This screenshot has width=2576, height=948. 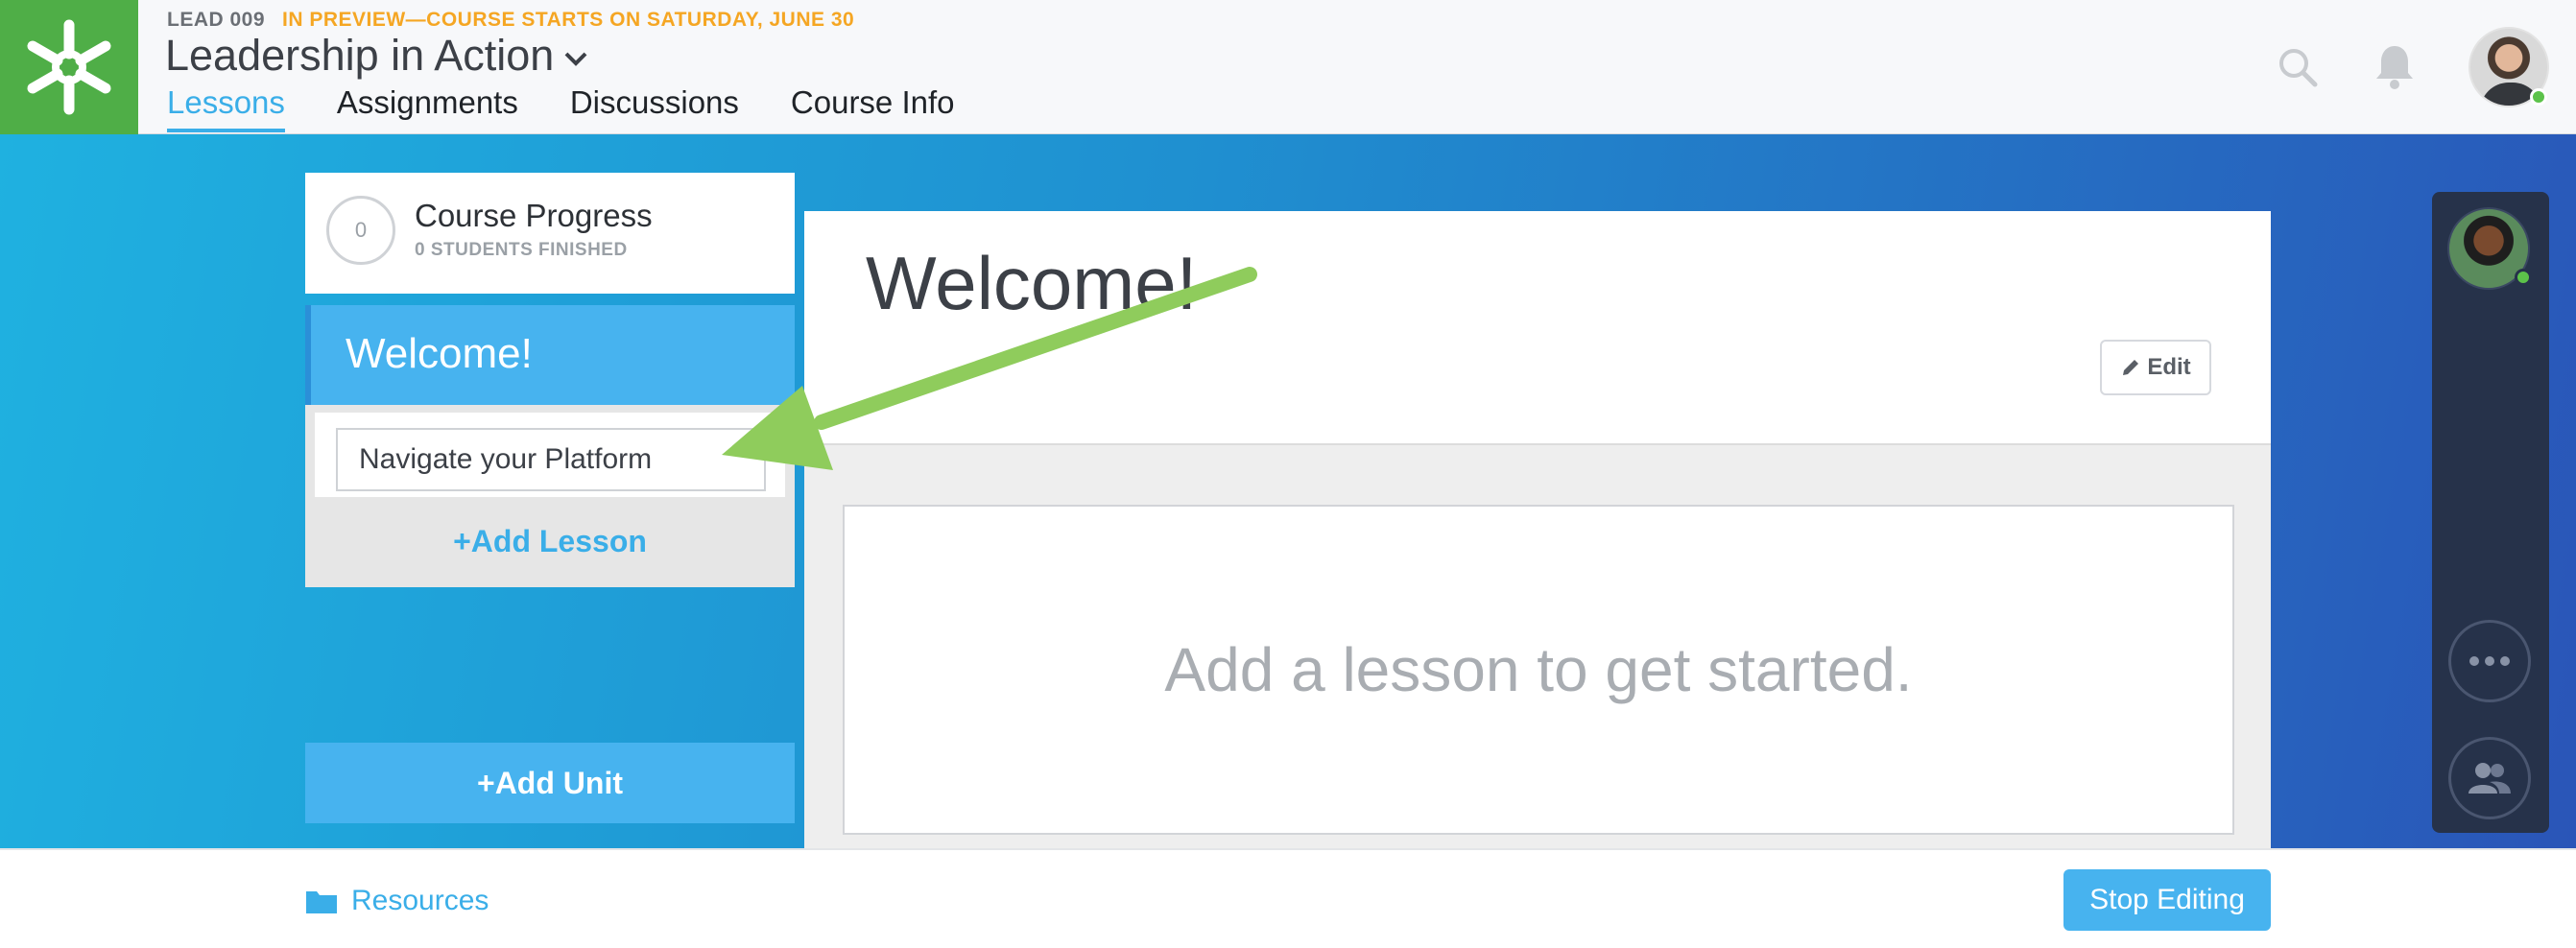 I want to click on ellipsis-icon, so click(x=2489, y=661).